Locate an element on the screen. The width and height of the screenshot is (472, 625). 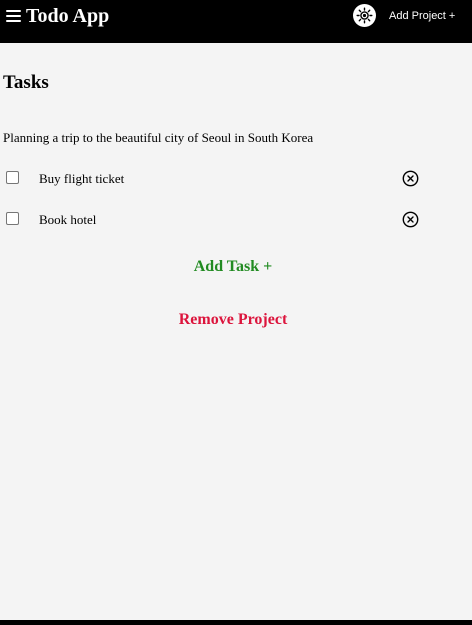
menu-icon is located at coordinates (13, 15).